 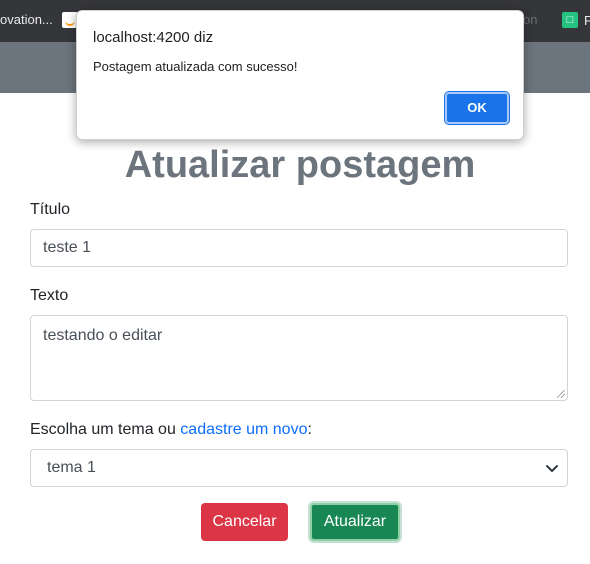 I want to click on resize-grip-icon, so click(x=561, y=394).